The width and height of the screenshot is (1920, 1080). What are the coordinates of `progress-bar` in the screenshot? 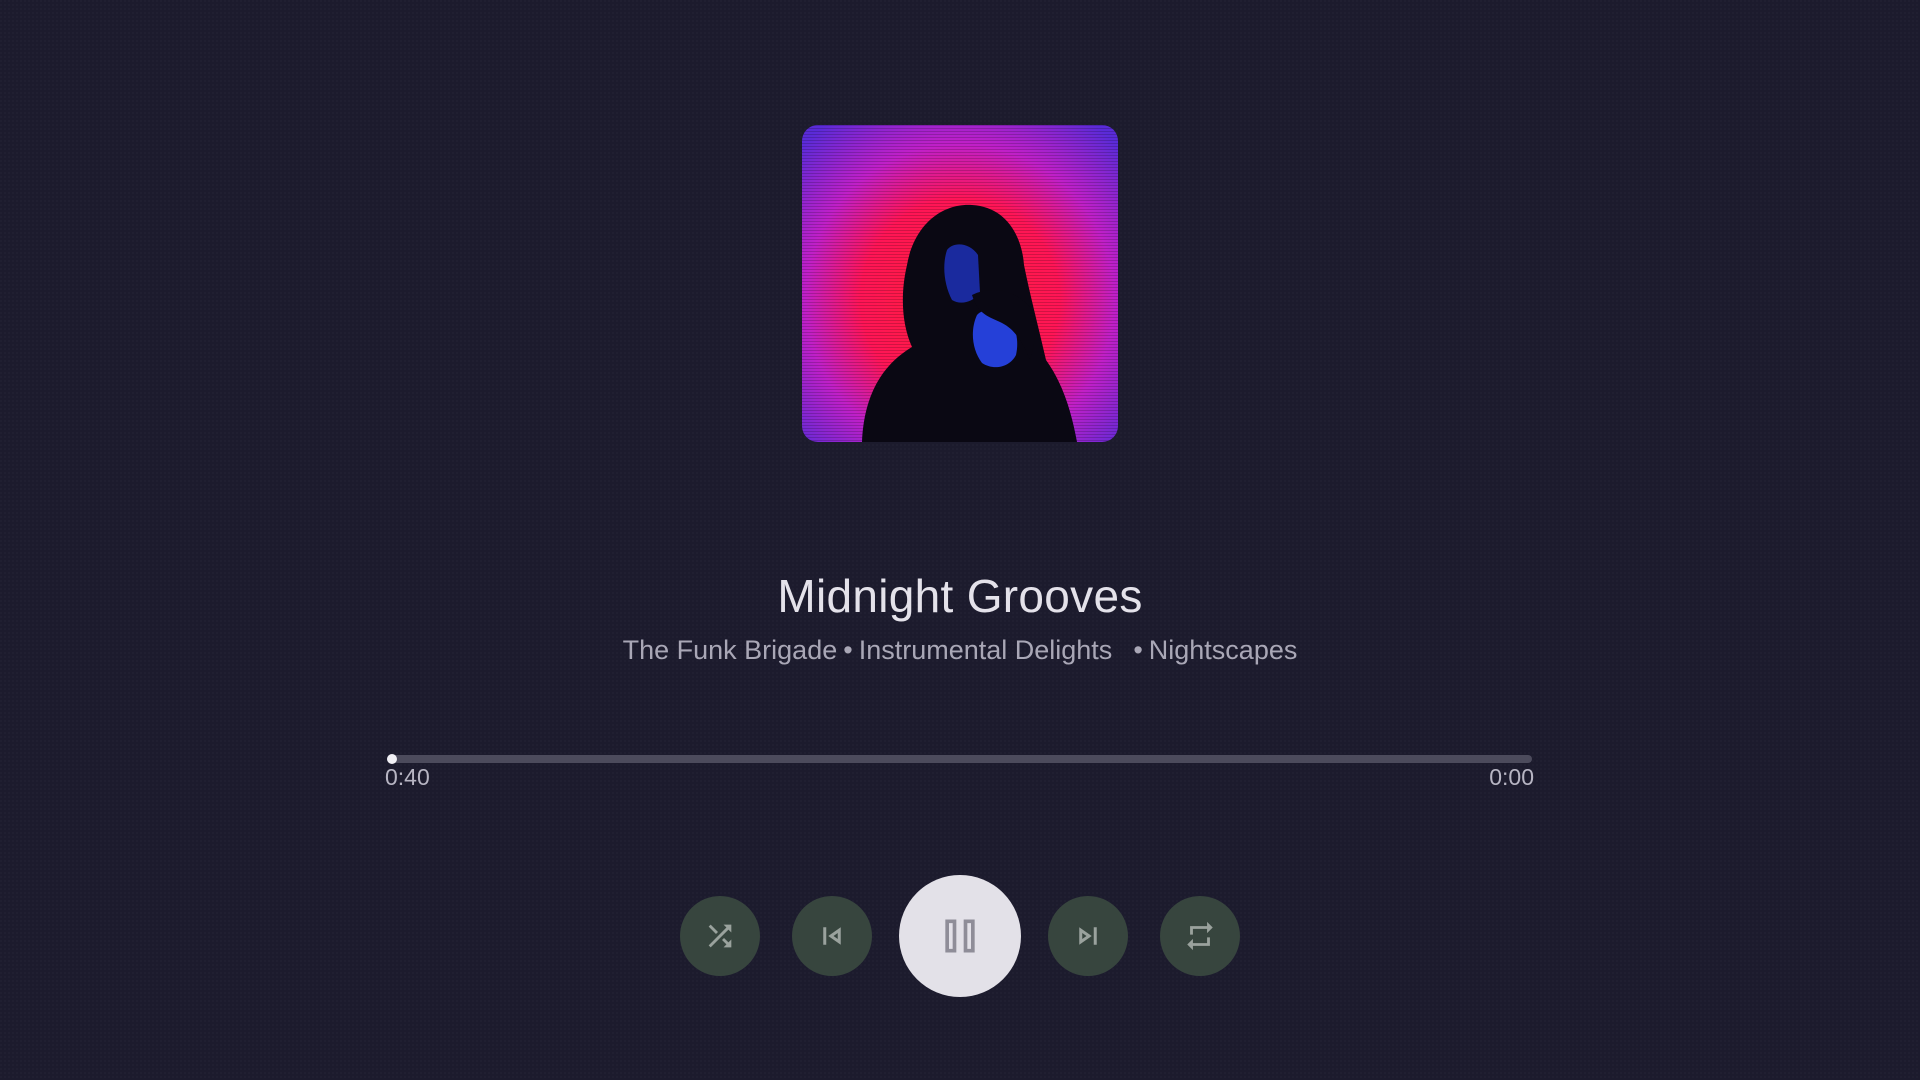 It's located at (959, 759).